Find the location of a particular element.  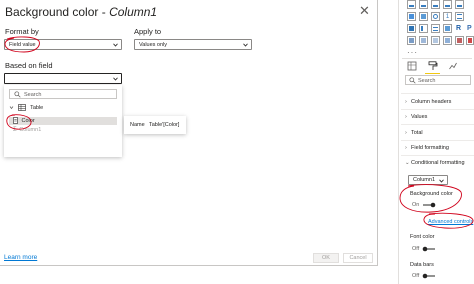

field-tooltip: Name Table'[Color] is located at coordinates (155, 125).